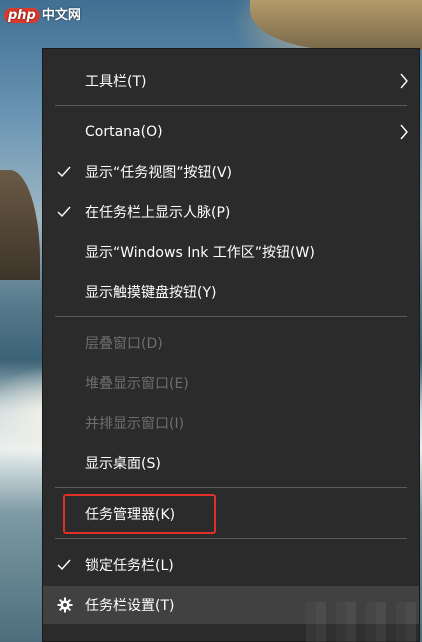 Image resolution: width=422 pixels, height=642 pixels. I want to click on menu-item-show-task-view-button: 显示“任务视图”按钮(V), so click(231, 172).